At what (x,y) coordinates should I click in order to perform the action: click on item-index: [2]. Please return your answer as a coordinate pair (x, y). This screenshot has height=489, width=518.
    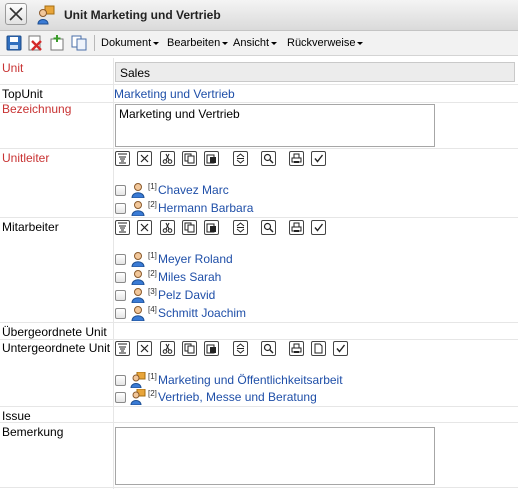
    Looking at the image, I should click on (152, 204).